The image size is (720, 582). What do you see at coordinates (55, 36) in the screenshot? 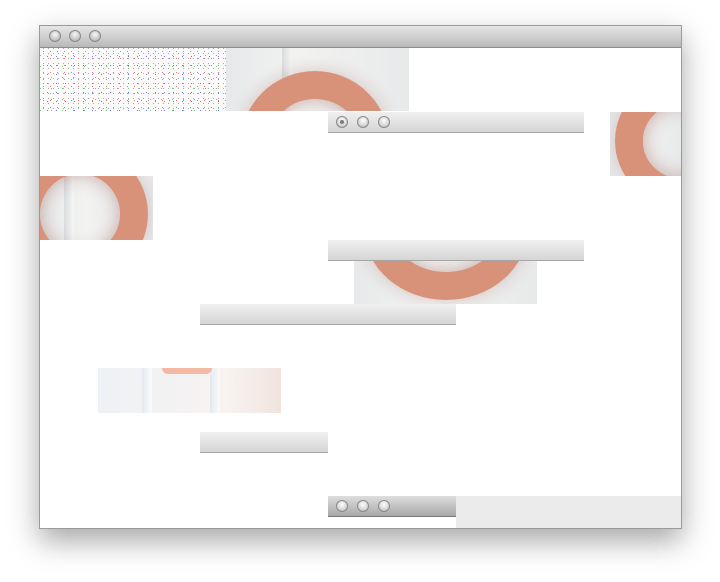
I see `close-button` at bounding box center [55, 36].